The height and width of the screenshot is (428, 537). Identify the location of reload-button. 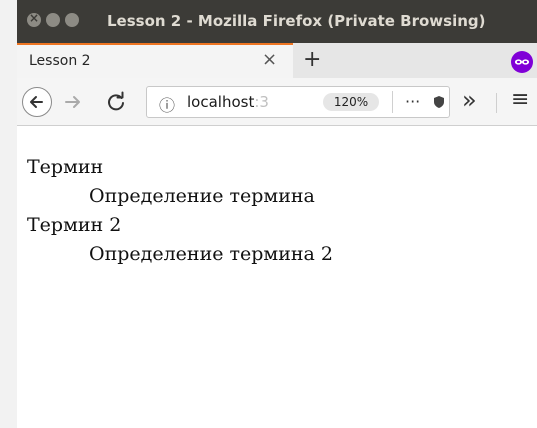
(116, 102).